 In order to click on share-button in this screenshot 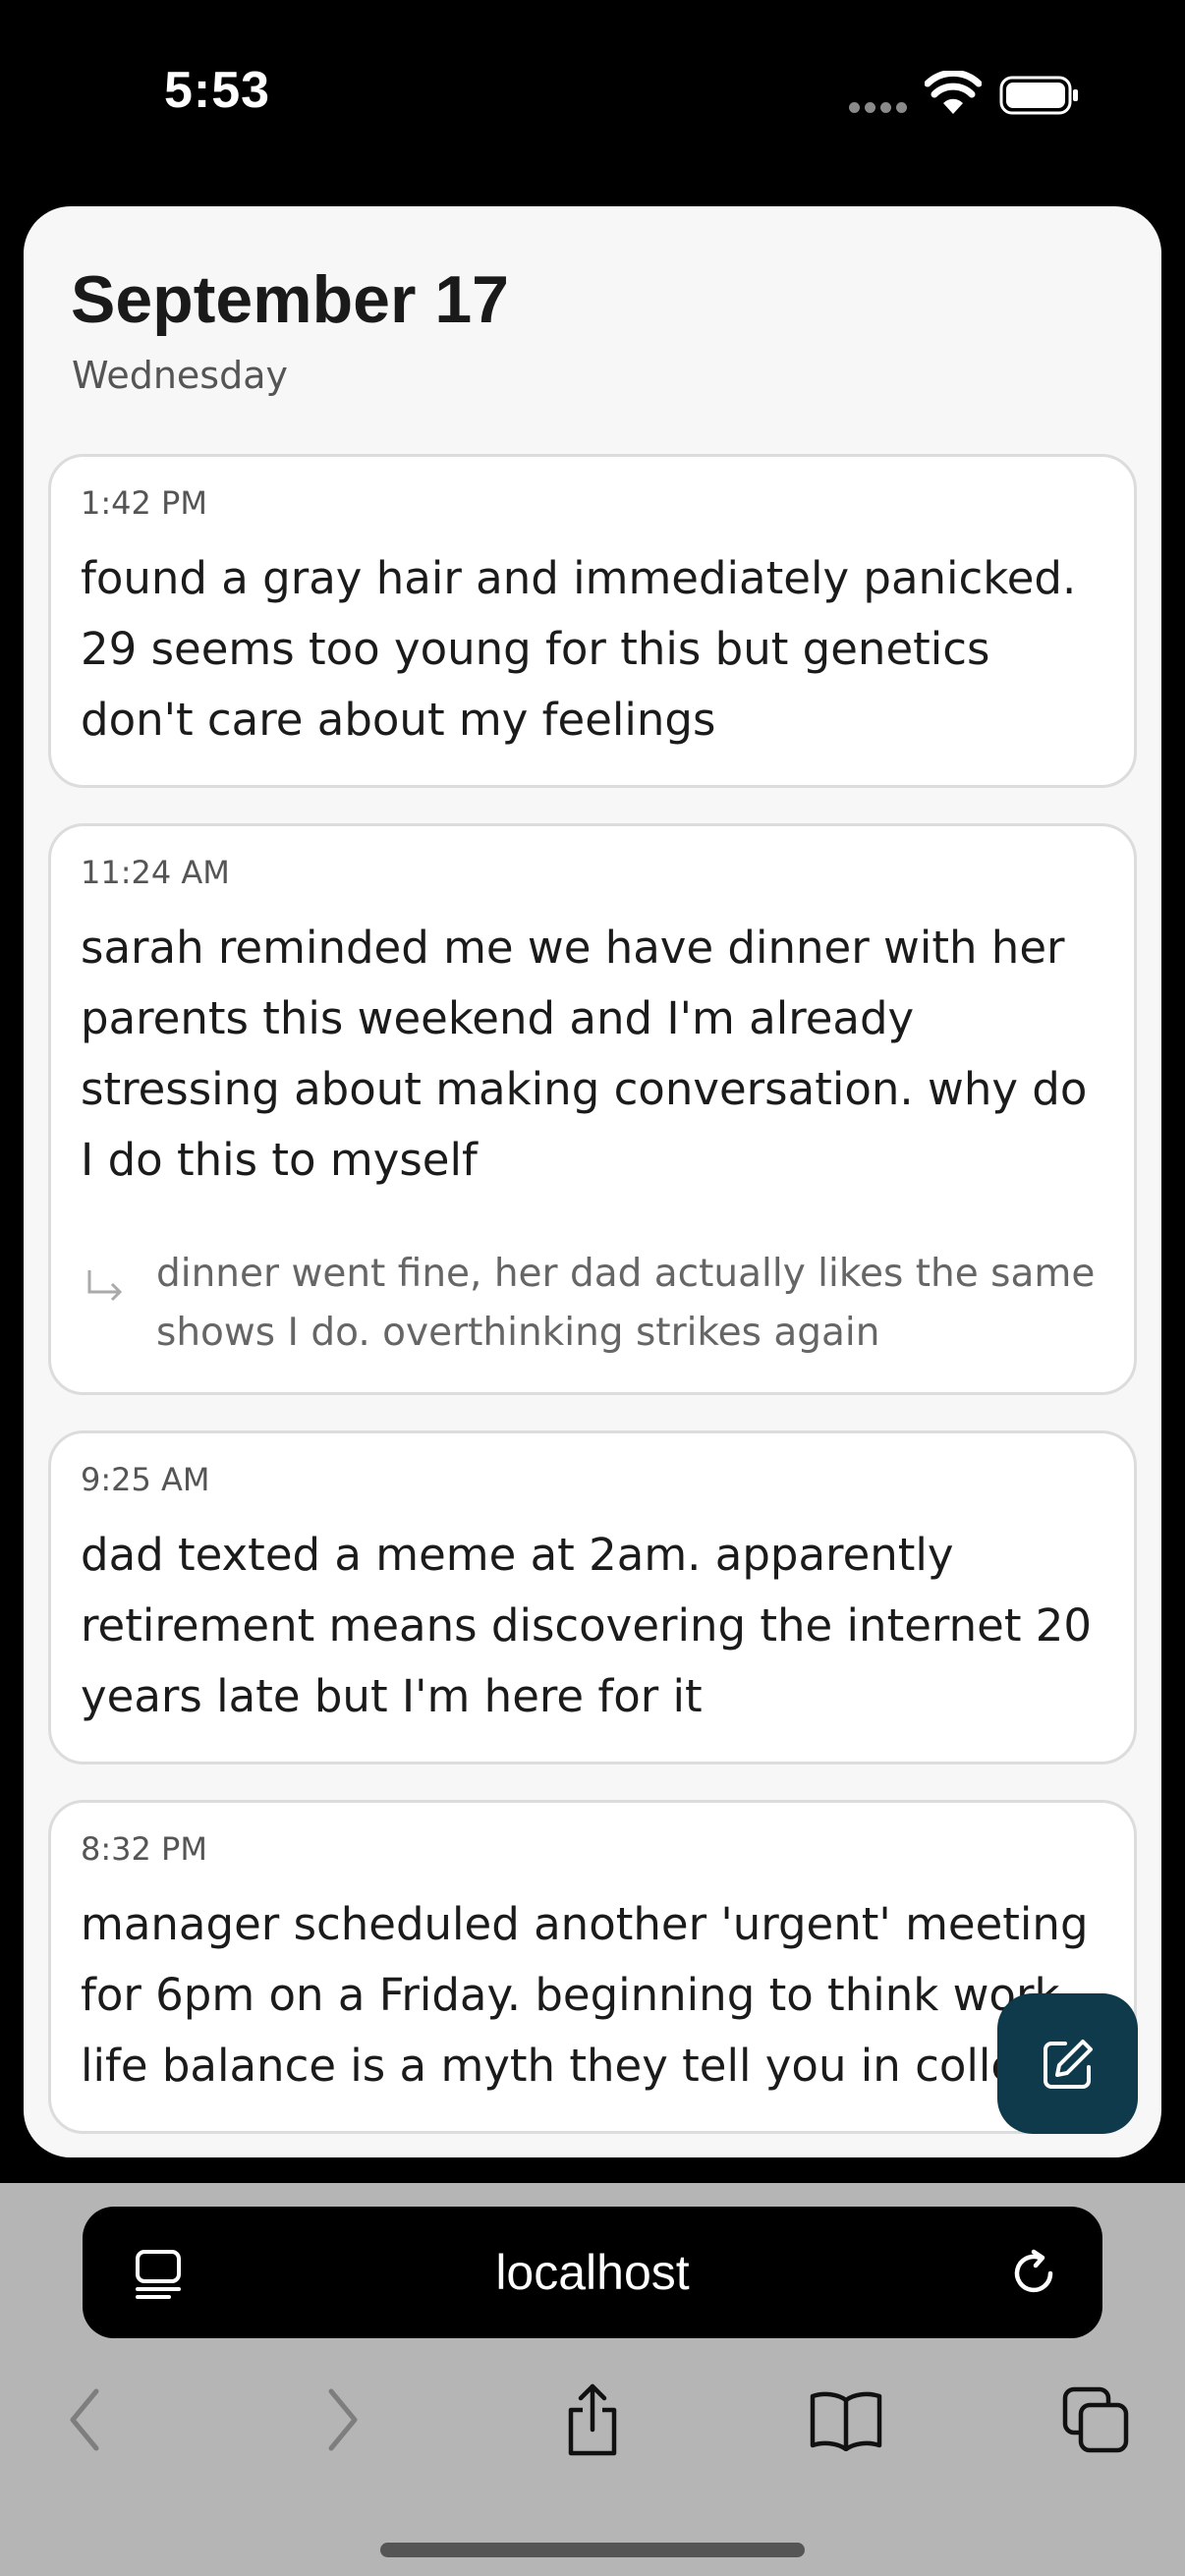, I will do `click(592, 2420)`.